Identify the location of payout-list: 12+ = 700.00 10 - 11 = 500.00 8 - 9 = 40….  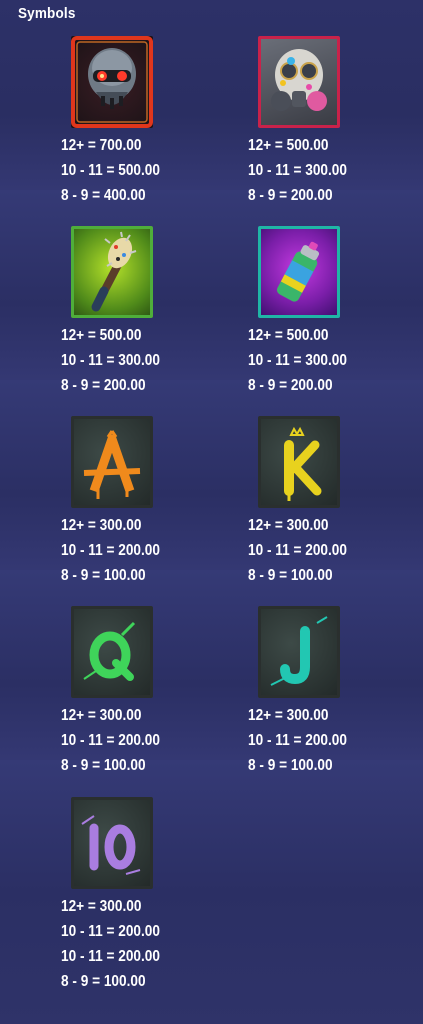
(117, 170).